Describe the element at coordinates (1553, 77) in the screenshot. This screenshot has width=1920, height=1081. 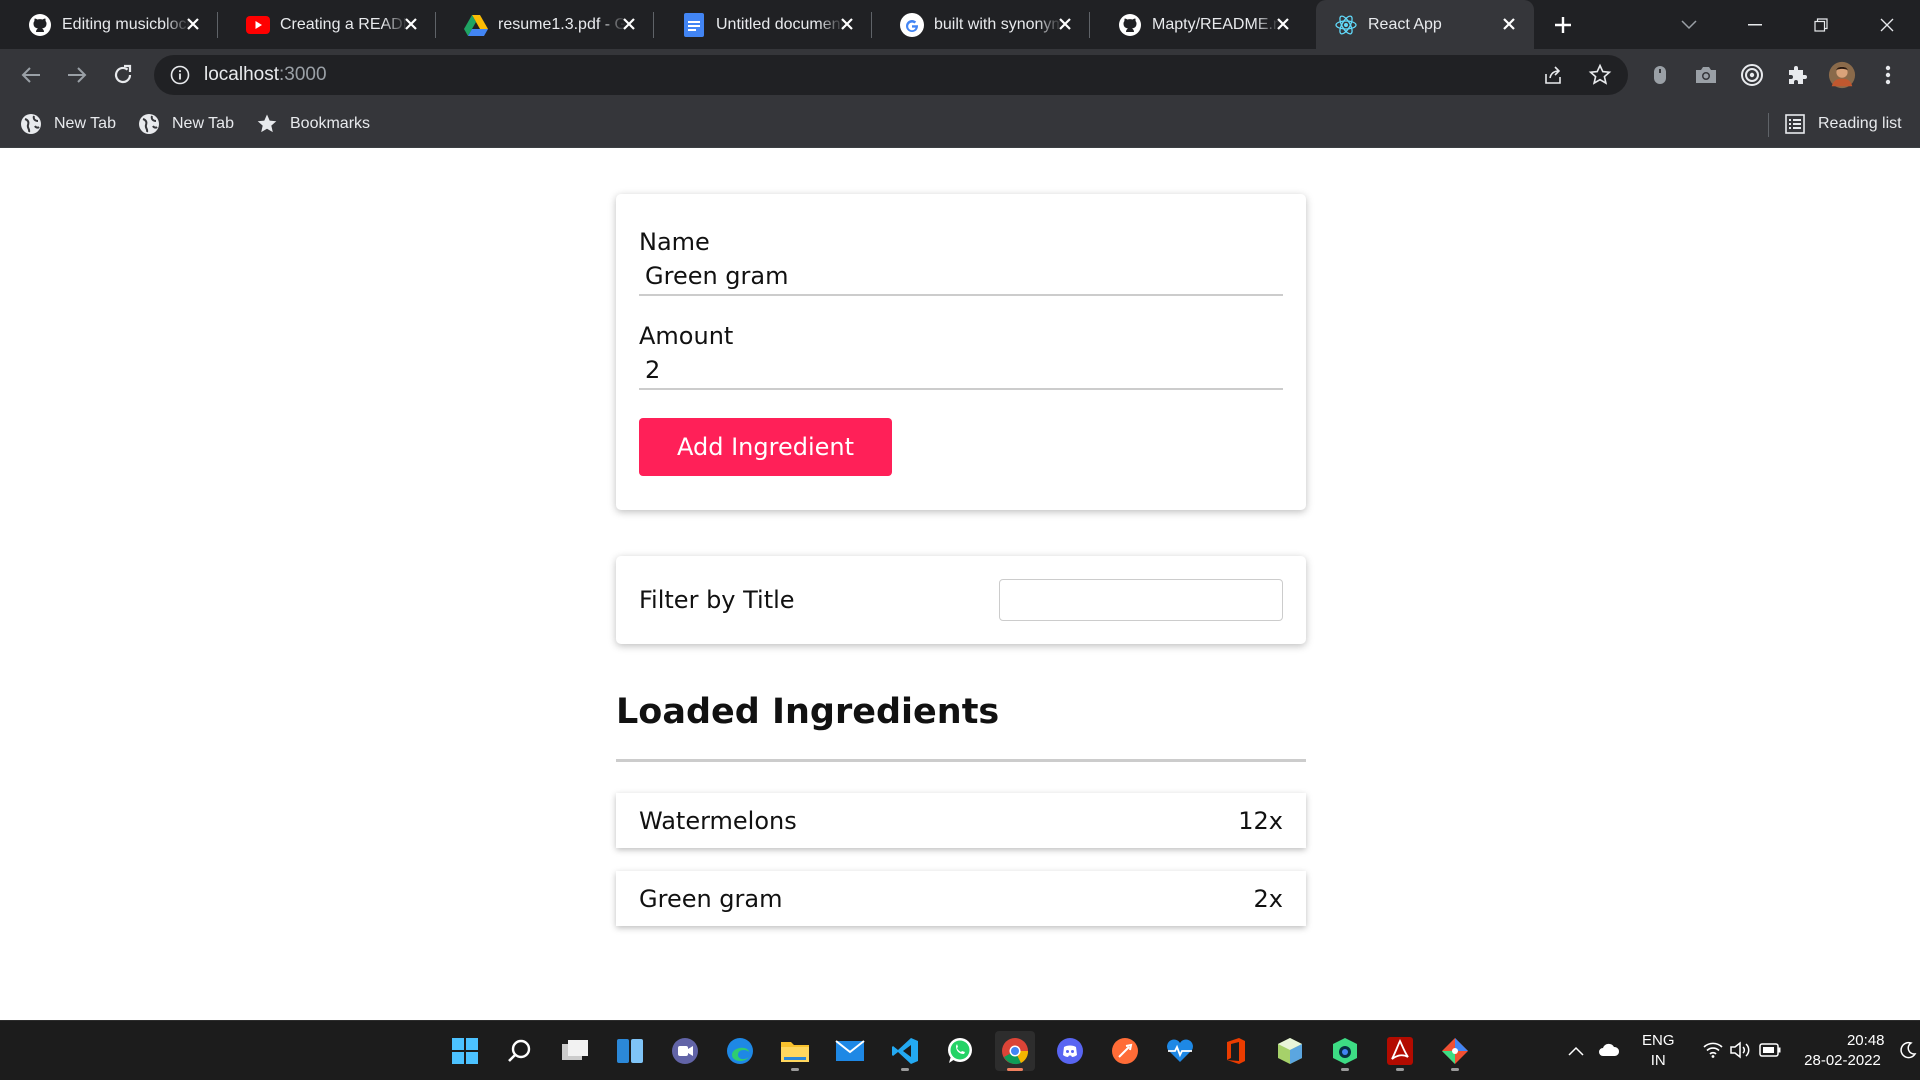
I see `share-icon` at that location.